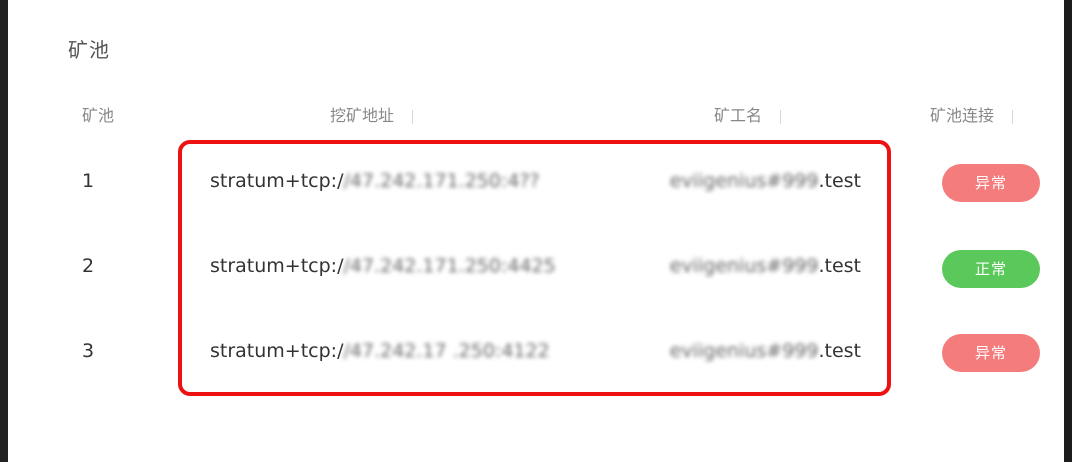 Image resolution: width=1072 pixels, height=462 pixels. Describe the element at coordinates (89, 50) in the screenshot. I see `panel-title: 矿池` at that location.